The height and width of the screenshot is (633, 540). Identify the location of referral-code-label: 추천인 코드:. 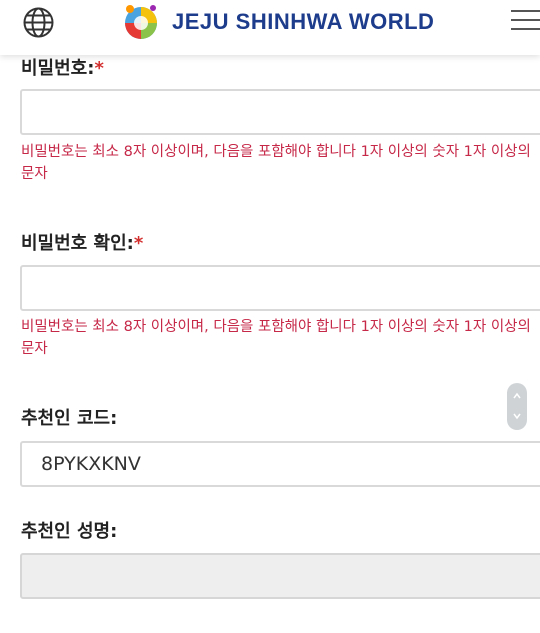
(69, 418).